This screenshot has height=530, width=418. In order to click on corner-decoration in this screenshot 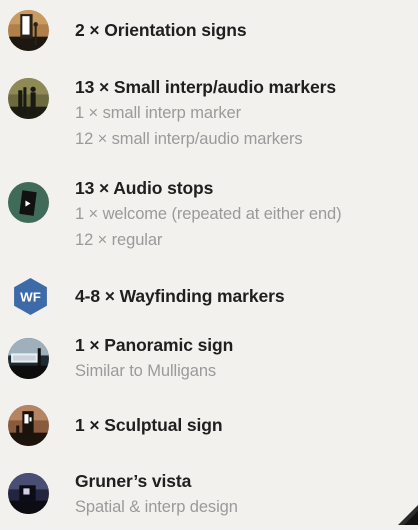, I will do `click(405, 511)`.